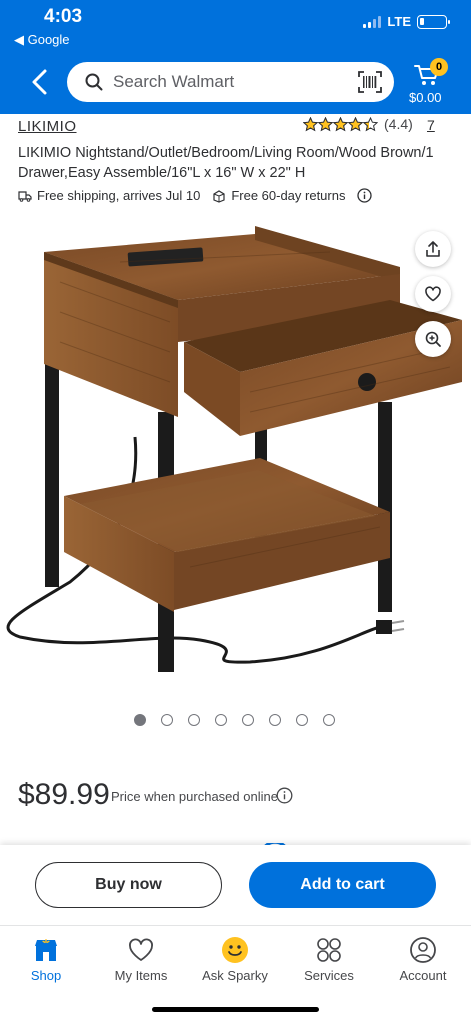 This screenshot has width=471, height=1020. I want to click on nav-label: Account, so click(423, 975).